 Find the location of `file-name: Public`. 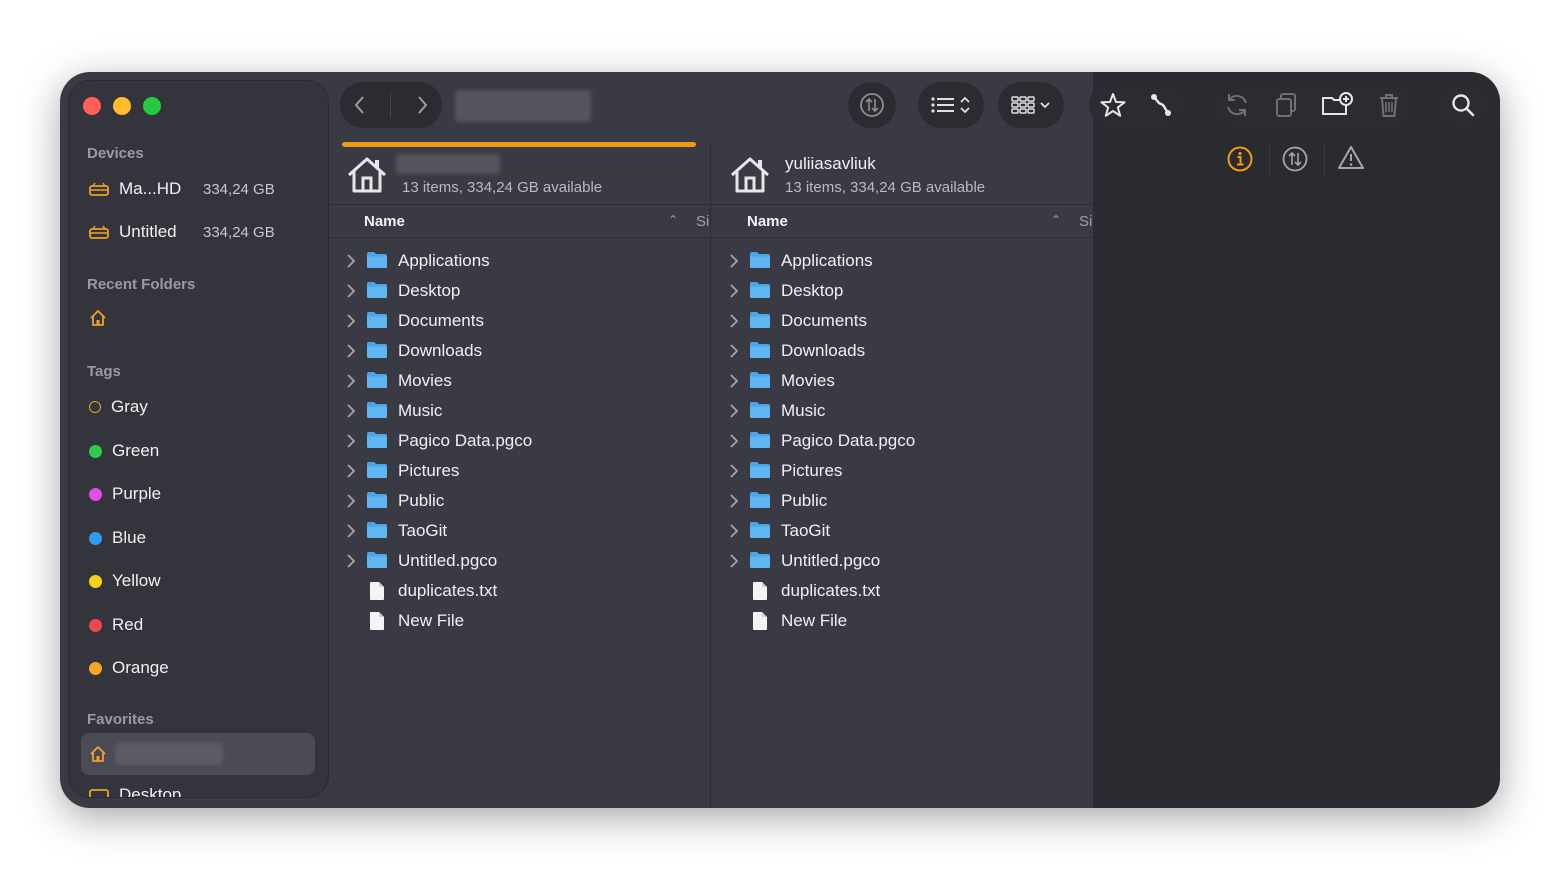

file-name: Public is located at coordinates (804, 500).